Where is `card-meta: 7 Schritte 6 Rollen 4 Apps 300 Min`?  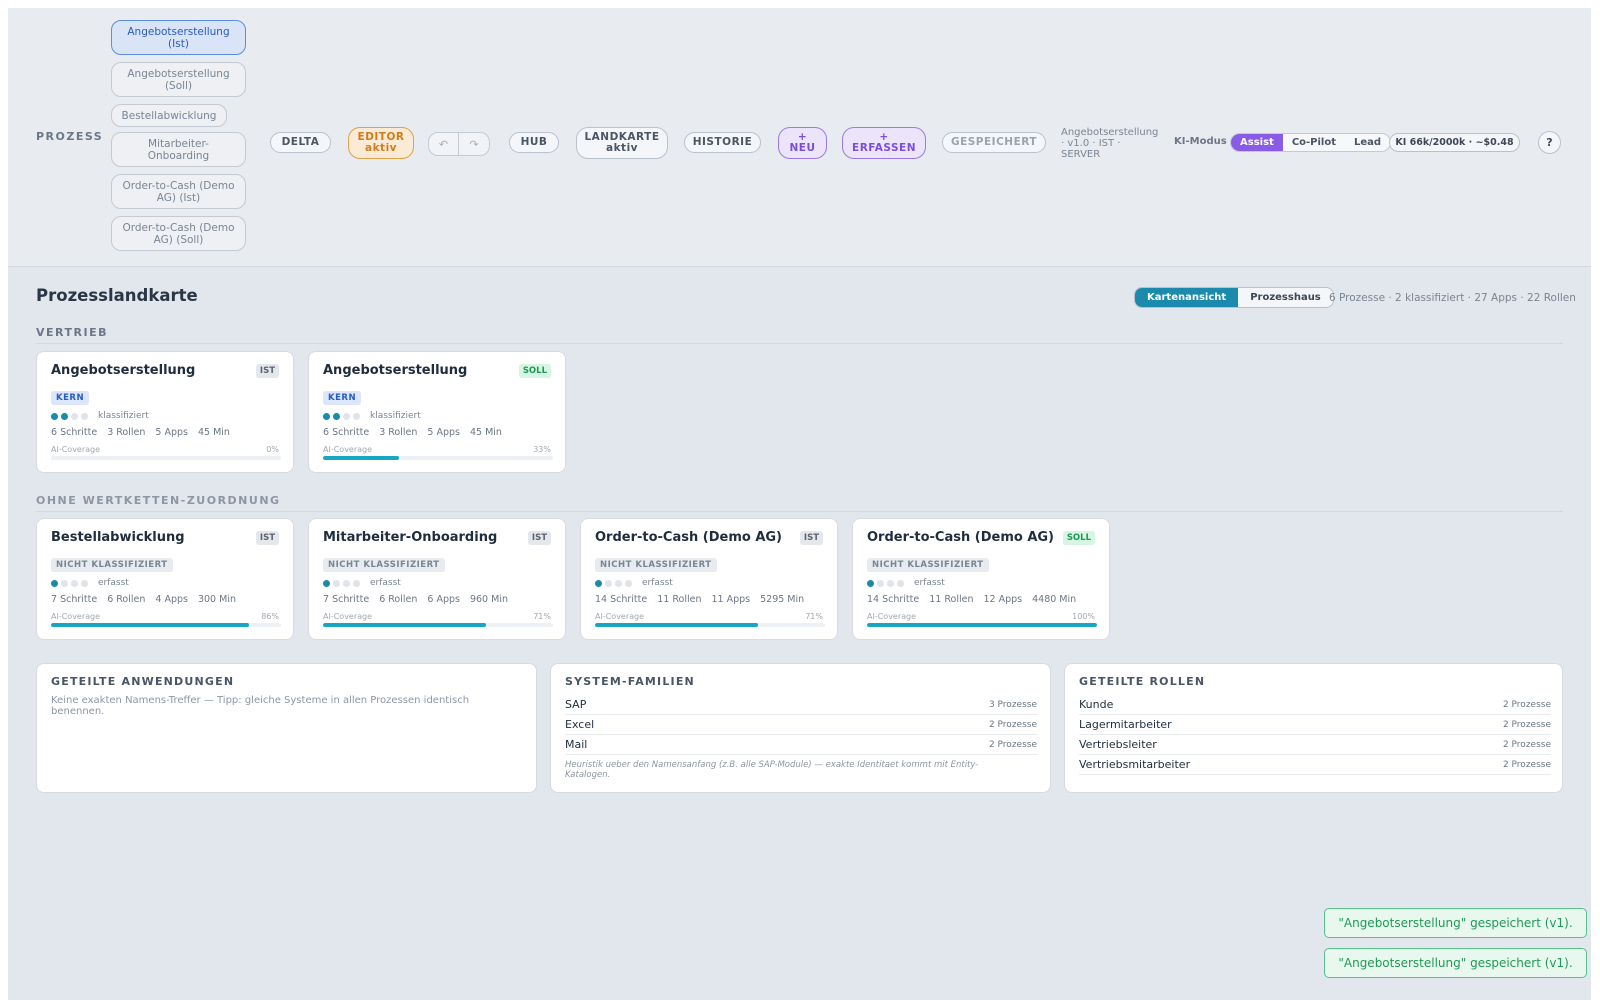
card-meta: 7 Schritte 6 Rollen 4 Apps 300 Min is located at coordinates (143, 599).